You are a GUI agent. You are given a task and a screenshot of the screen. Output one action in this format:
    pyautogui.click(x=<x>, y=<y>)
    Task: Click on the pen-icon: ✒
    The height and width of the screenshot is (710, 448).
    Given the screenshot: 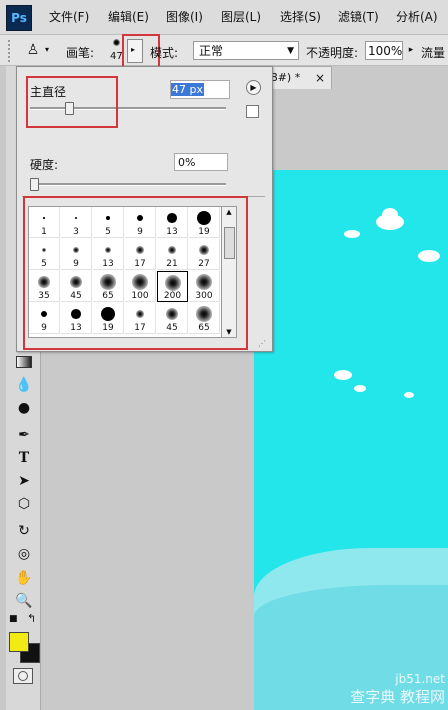 What is the action you would take?
    pyautogui.click(x=24, y=435)
    